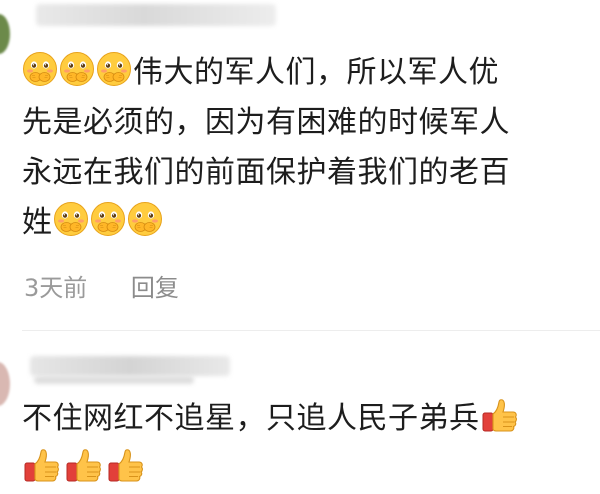  I want to click on comment-divider, so click(311, 330).